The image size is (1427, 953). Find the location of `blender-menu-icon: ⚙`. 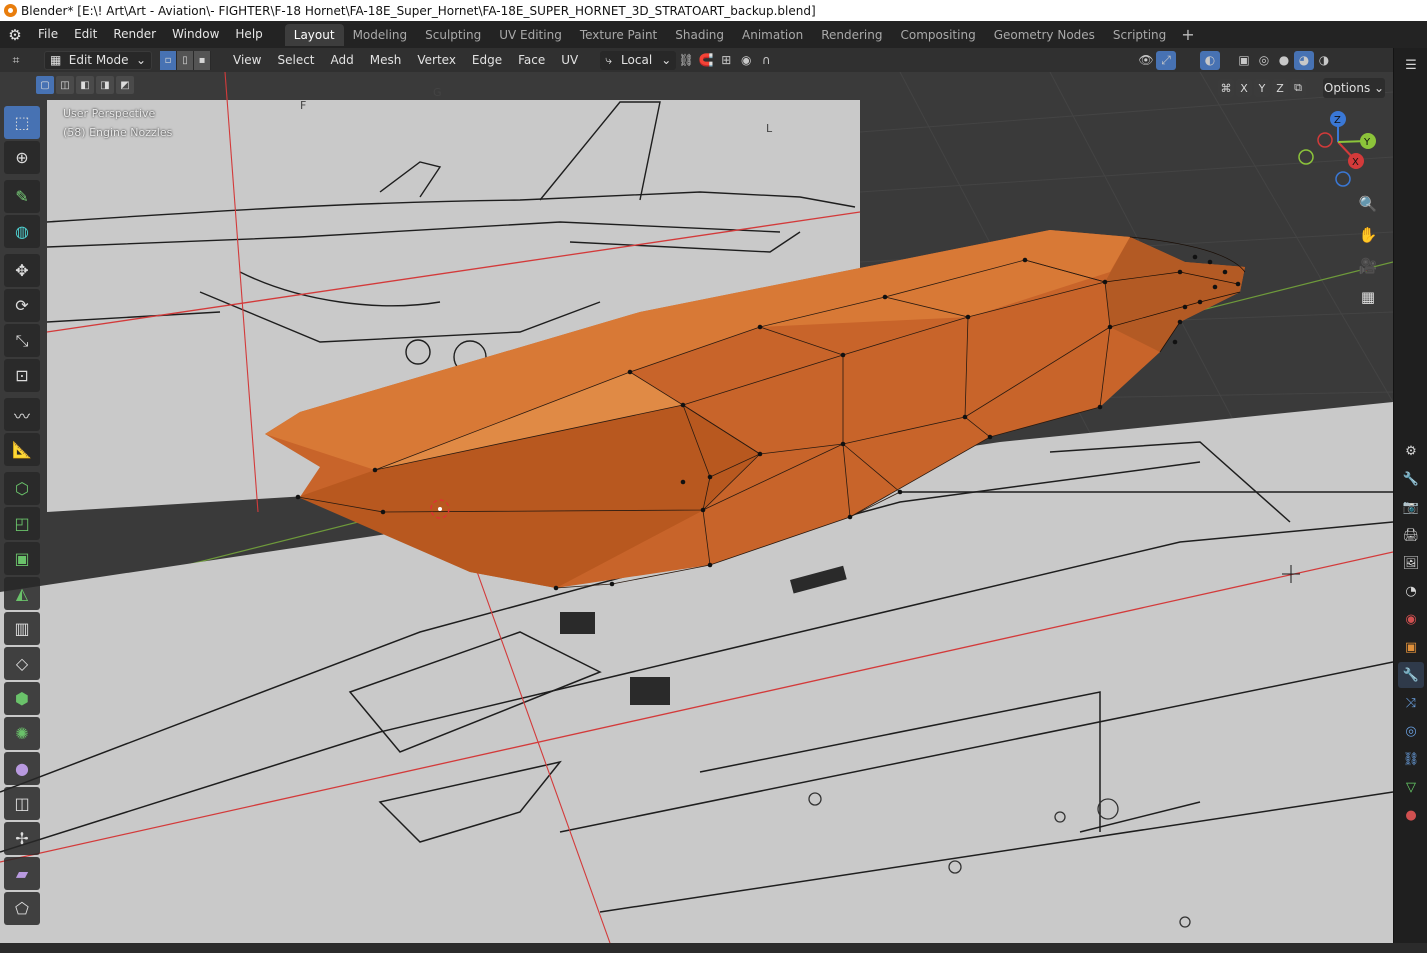

blender-menu-icon: ⚙ is located at coordinates (15, 34).